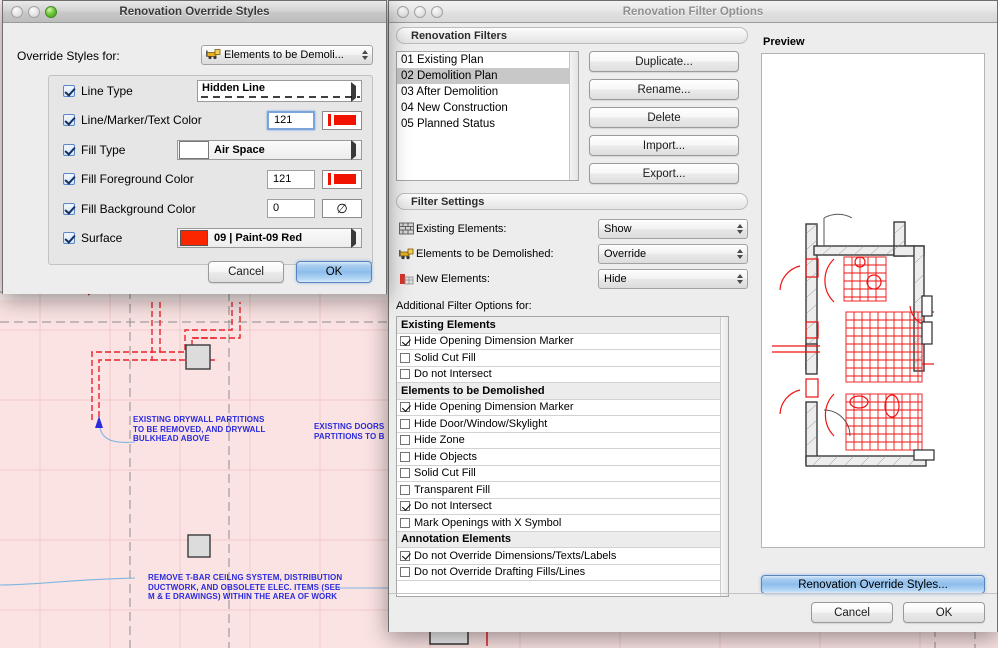  What do you see at coordinates (69, 238) in the screenshot?
I see `override-checkbox-surface` at bounding box center [69, 238].